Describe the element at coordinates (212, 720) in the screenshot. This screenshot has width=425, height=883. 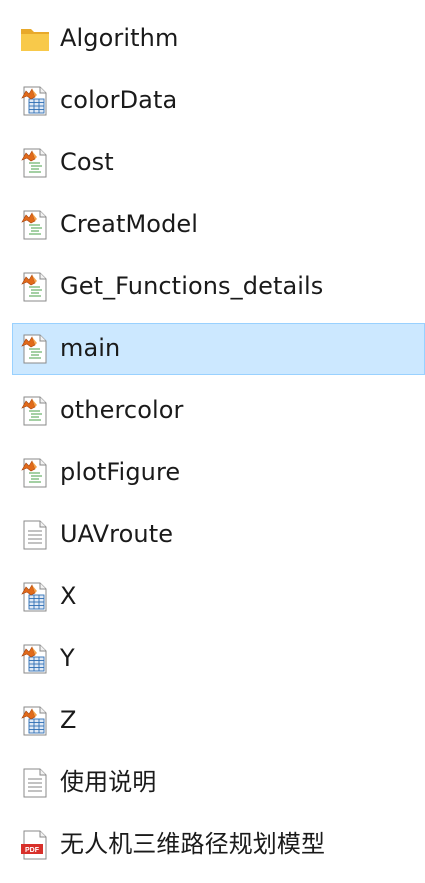
I see `file-row-z: Z` at that location.